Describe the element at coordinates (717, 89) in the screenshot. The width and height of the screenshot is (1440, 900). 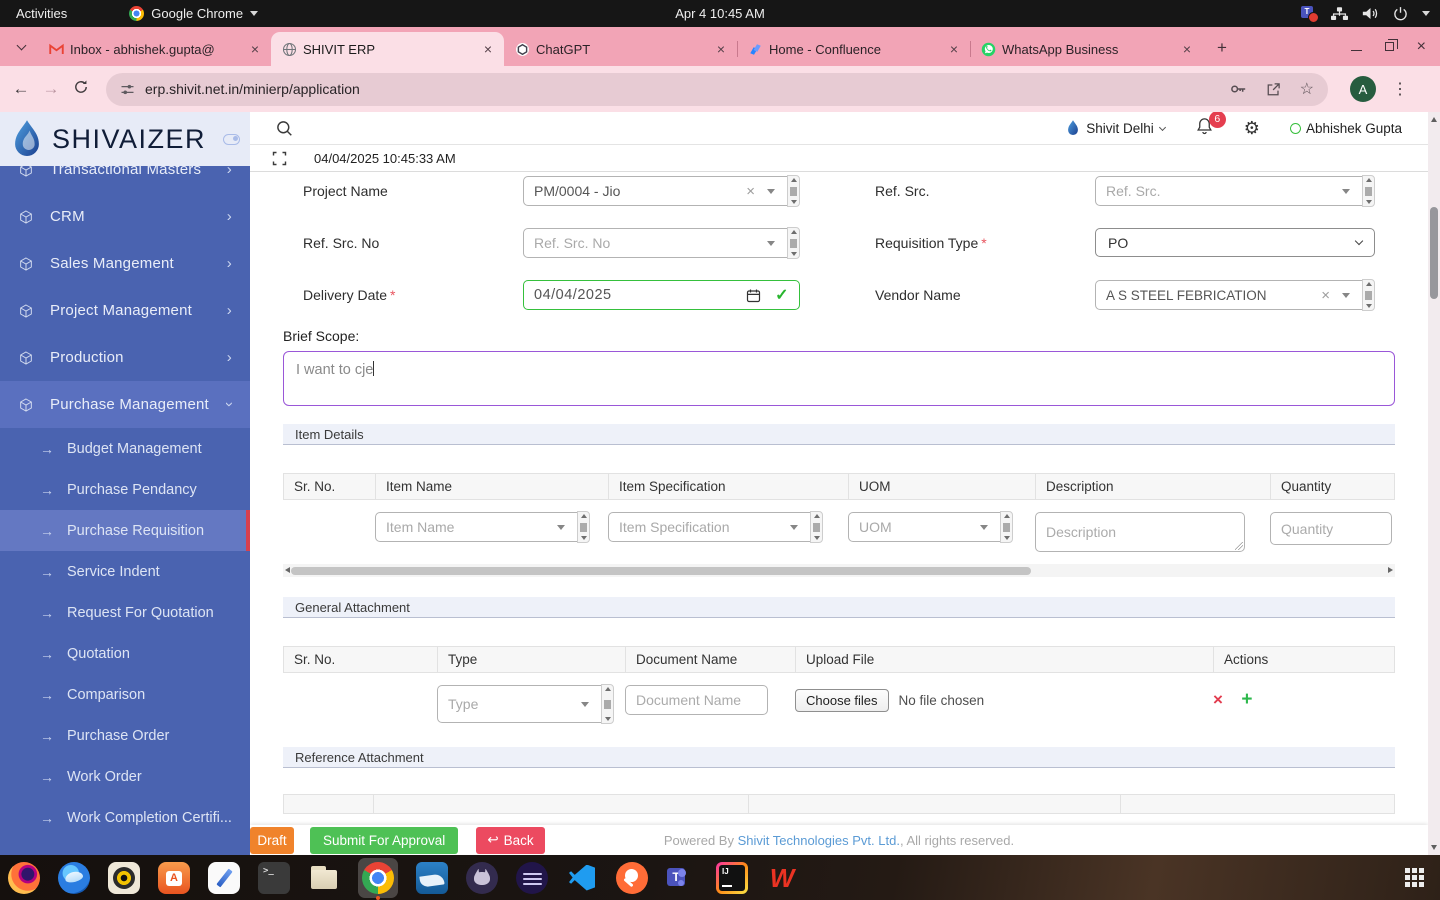
I see `address-bar: erp.shivit.net.in/minierp/application ☆` at that location.